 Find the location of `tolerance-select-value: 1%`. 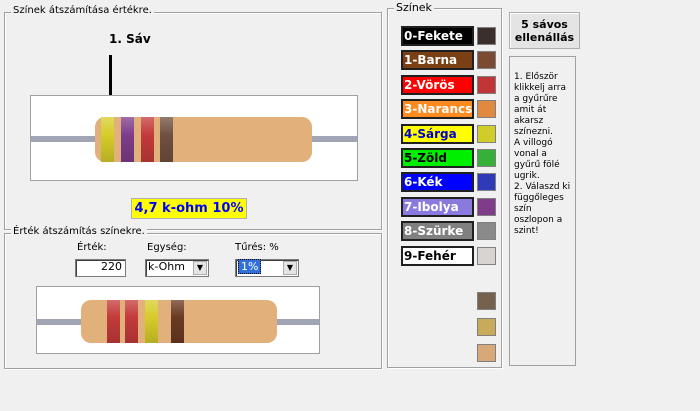

tolerance-select-value: 1% is located at coordinates (250, 266).